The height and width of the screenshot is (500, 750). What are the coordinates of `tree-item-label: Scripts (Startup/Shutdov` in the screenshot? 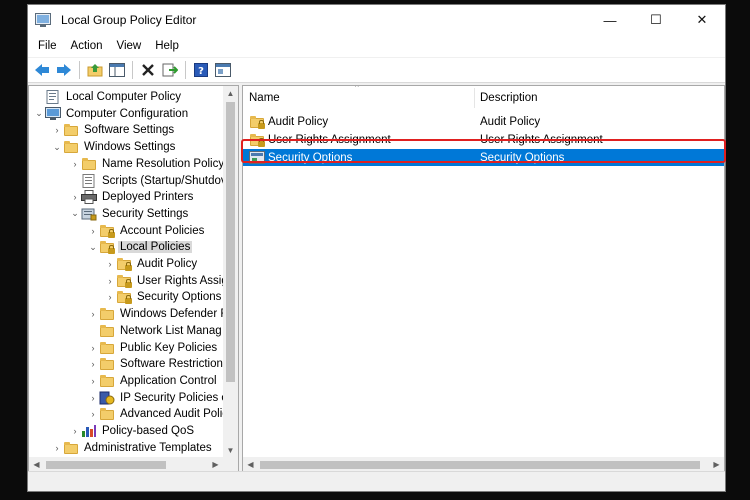 It's located at (163, 180).